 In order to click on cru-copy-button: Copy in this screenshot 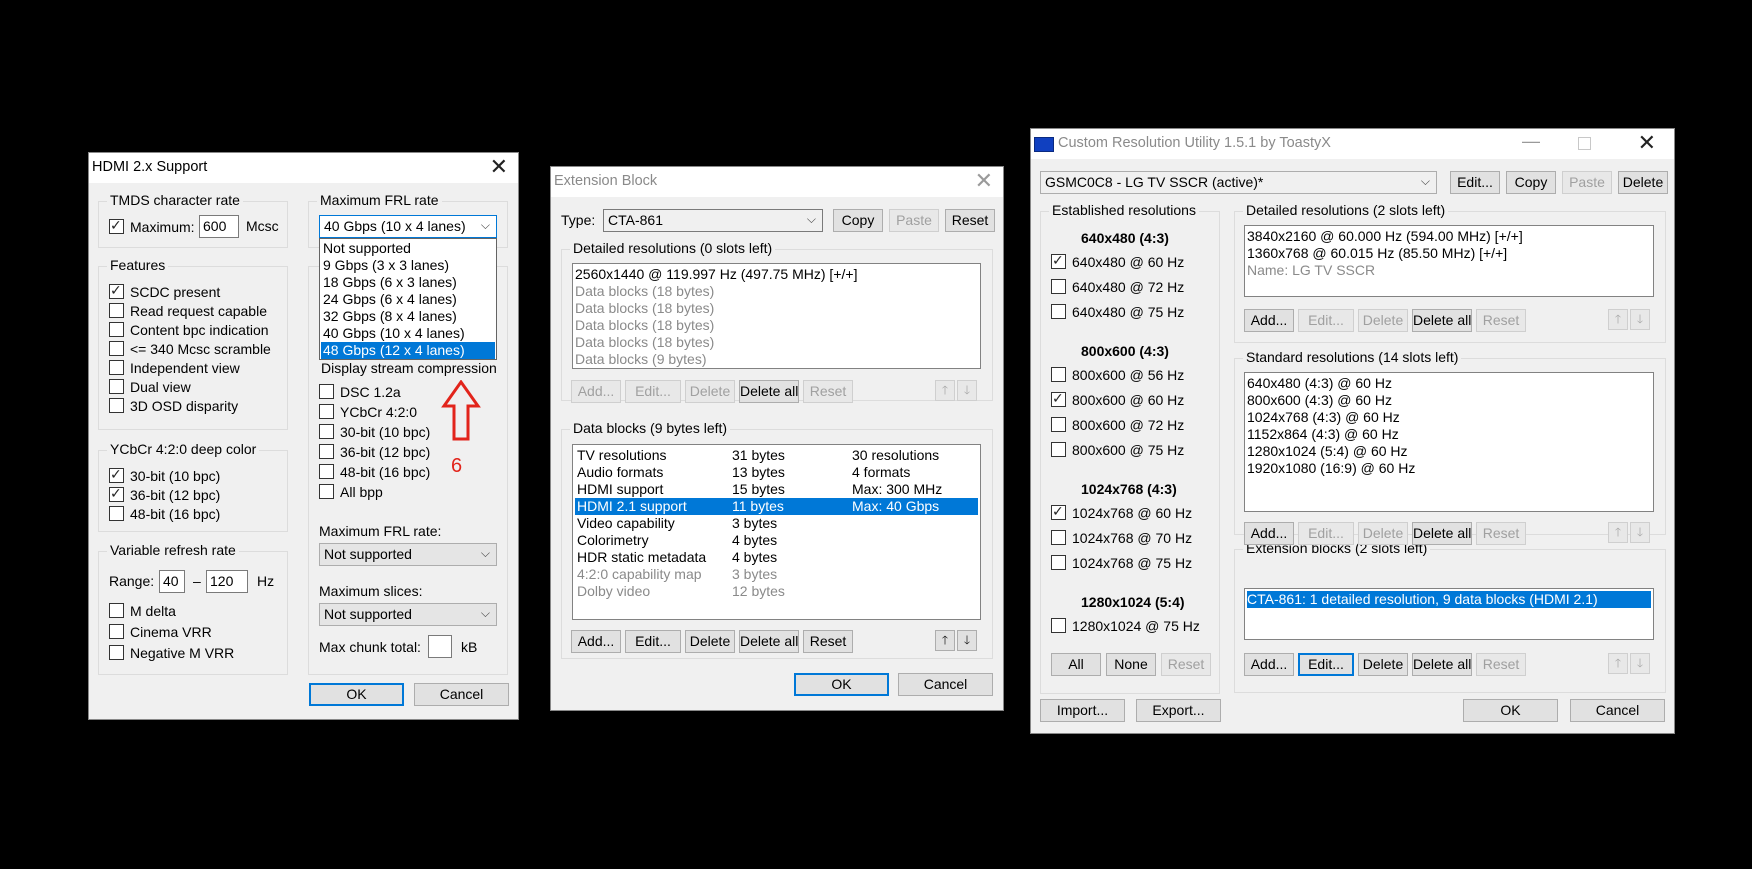, I will do `click(1531, 182)`.